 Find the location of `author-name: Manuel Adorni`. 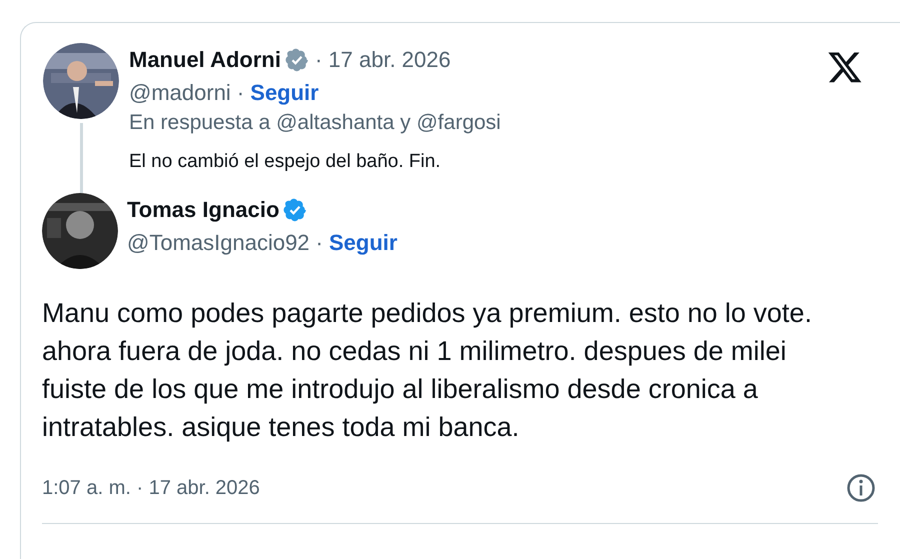

author-name: Manuel Adorni is located at coordinates (205, 60).